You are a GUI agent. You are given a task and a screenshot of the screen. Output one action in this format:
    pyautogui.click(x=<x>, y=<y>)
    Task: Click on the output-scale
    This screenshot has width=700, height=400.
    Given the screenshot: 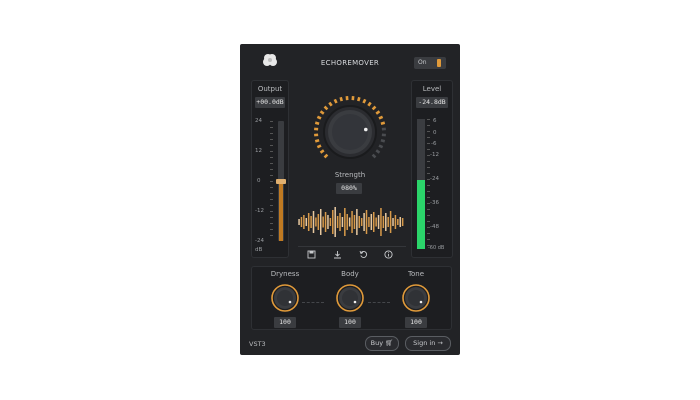 What is the action you would take?
    pyautogui.click(x=271, y=181)
    